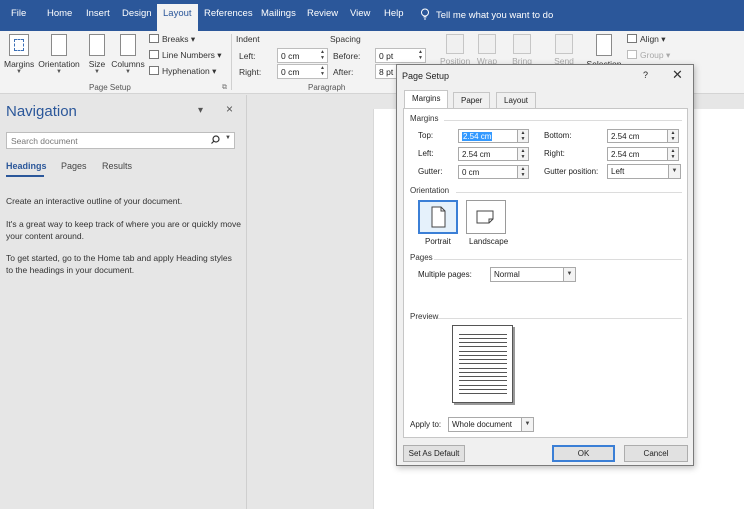 The image size is (744, 509). What do you see at coordinates (172, 39) in the screenshot?
I see `breaks-button: Breaks ▾` at bounding box center [172, 39].